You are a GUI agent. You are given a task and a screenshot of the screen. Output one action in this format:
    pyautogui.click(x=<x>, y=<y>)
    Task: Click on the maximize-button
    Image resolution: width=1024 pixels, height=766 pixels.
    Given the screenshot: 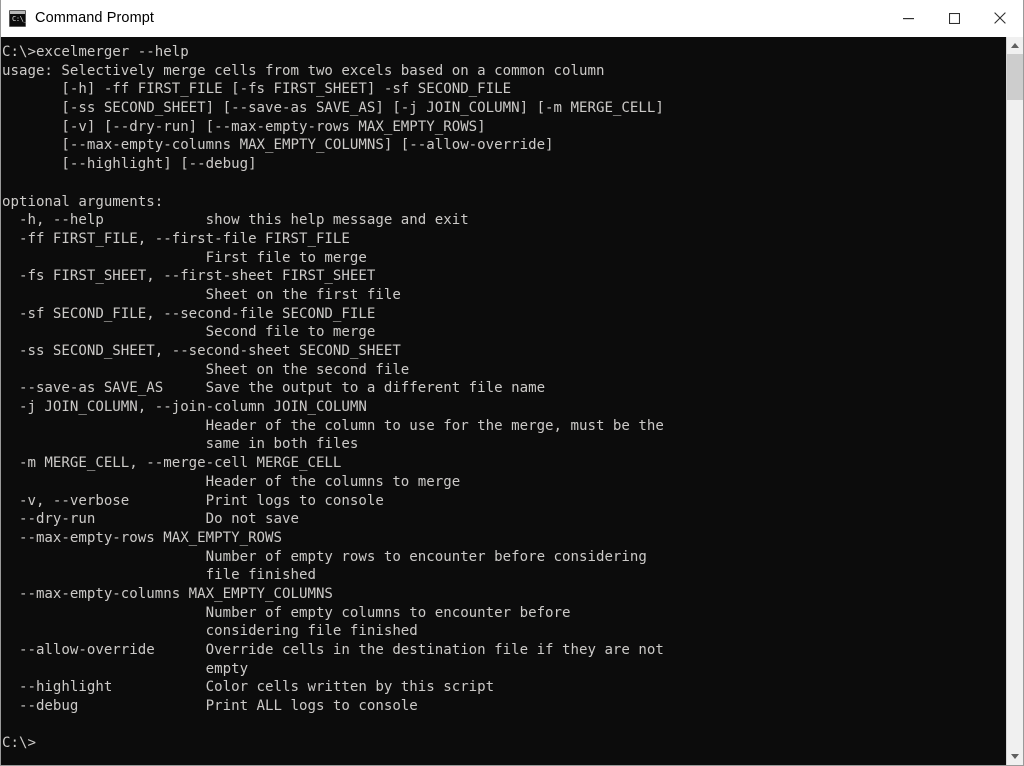 What is the action you would take?
    pyautogui.click(x=954, y=18)
    